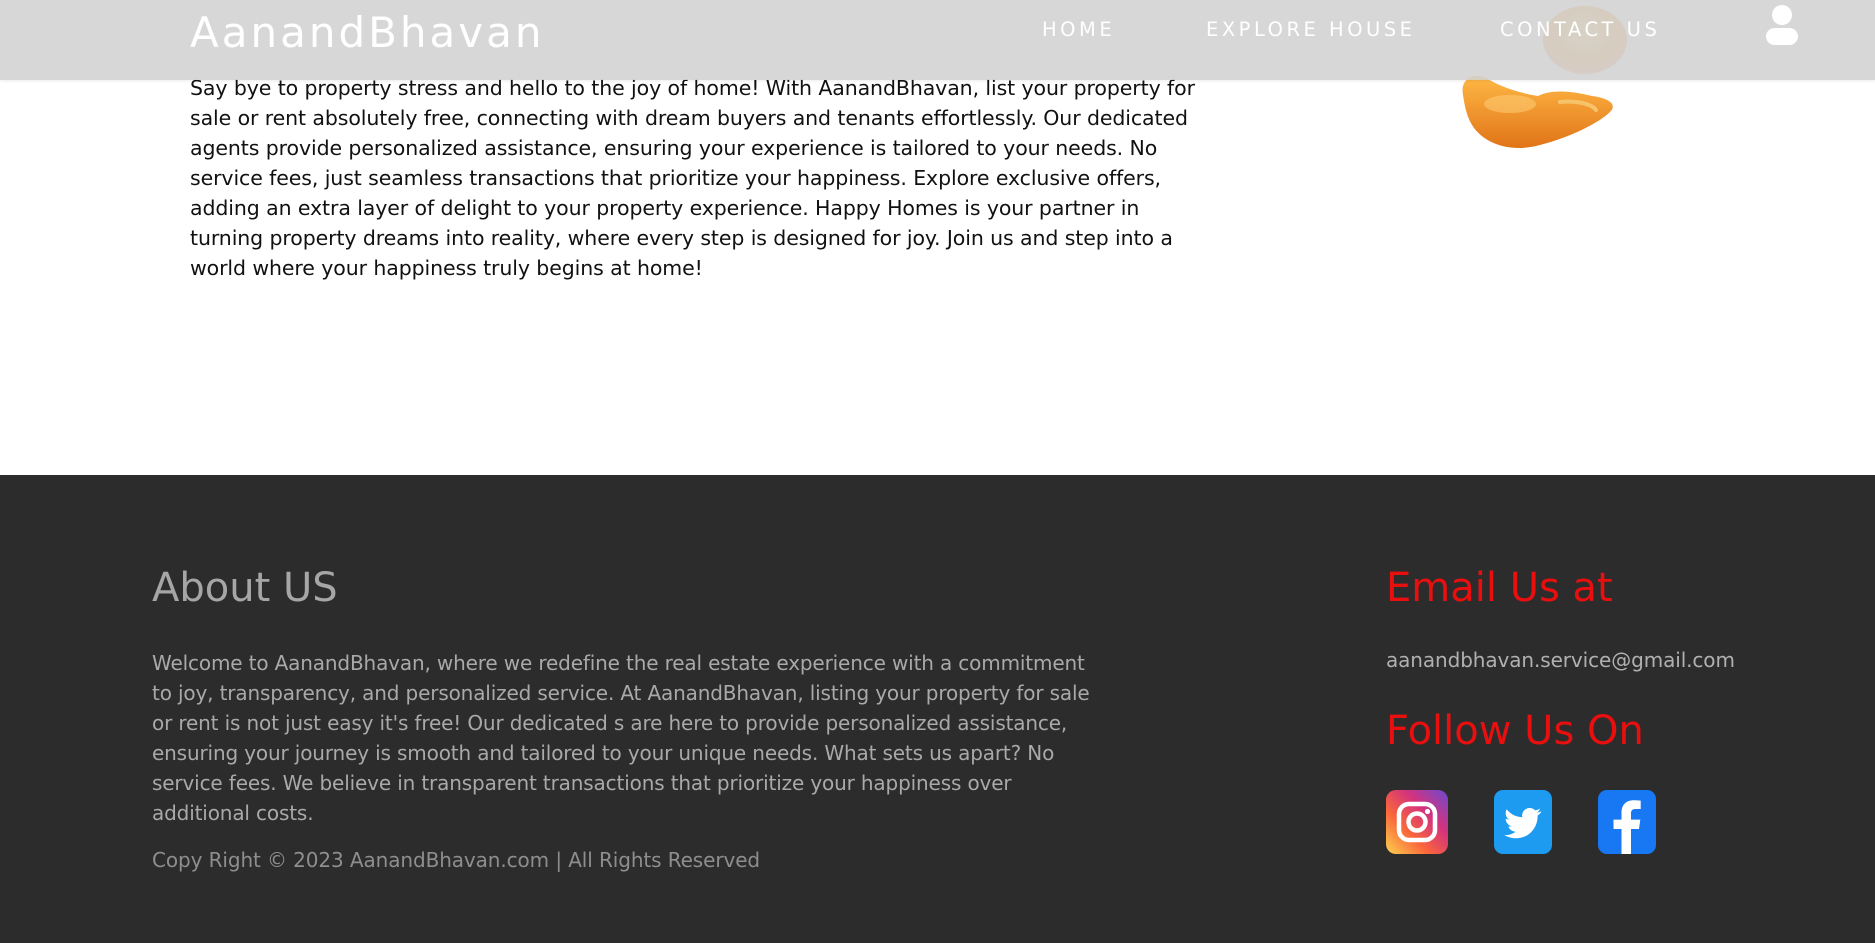 This screenshot has height=943, width=1875. Describe the element at coordinates (245, 588) in the screenshot. I see `about-us-heading: About US` at that location.